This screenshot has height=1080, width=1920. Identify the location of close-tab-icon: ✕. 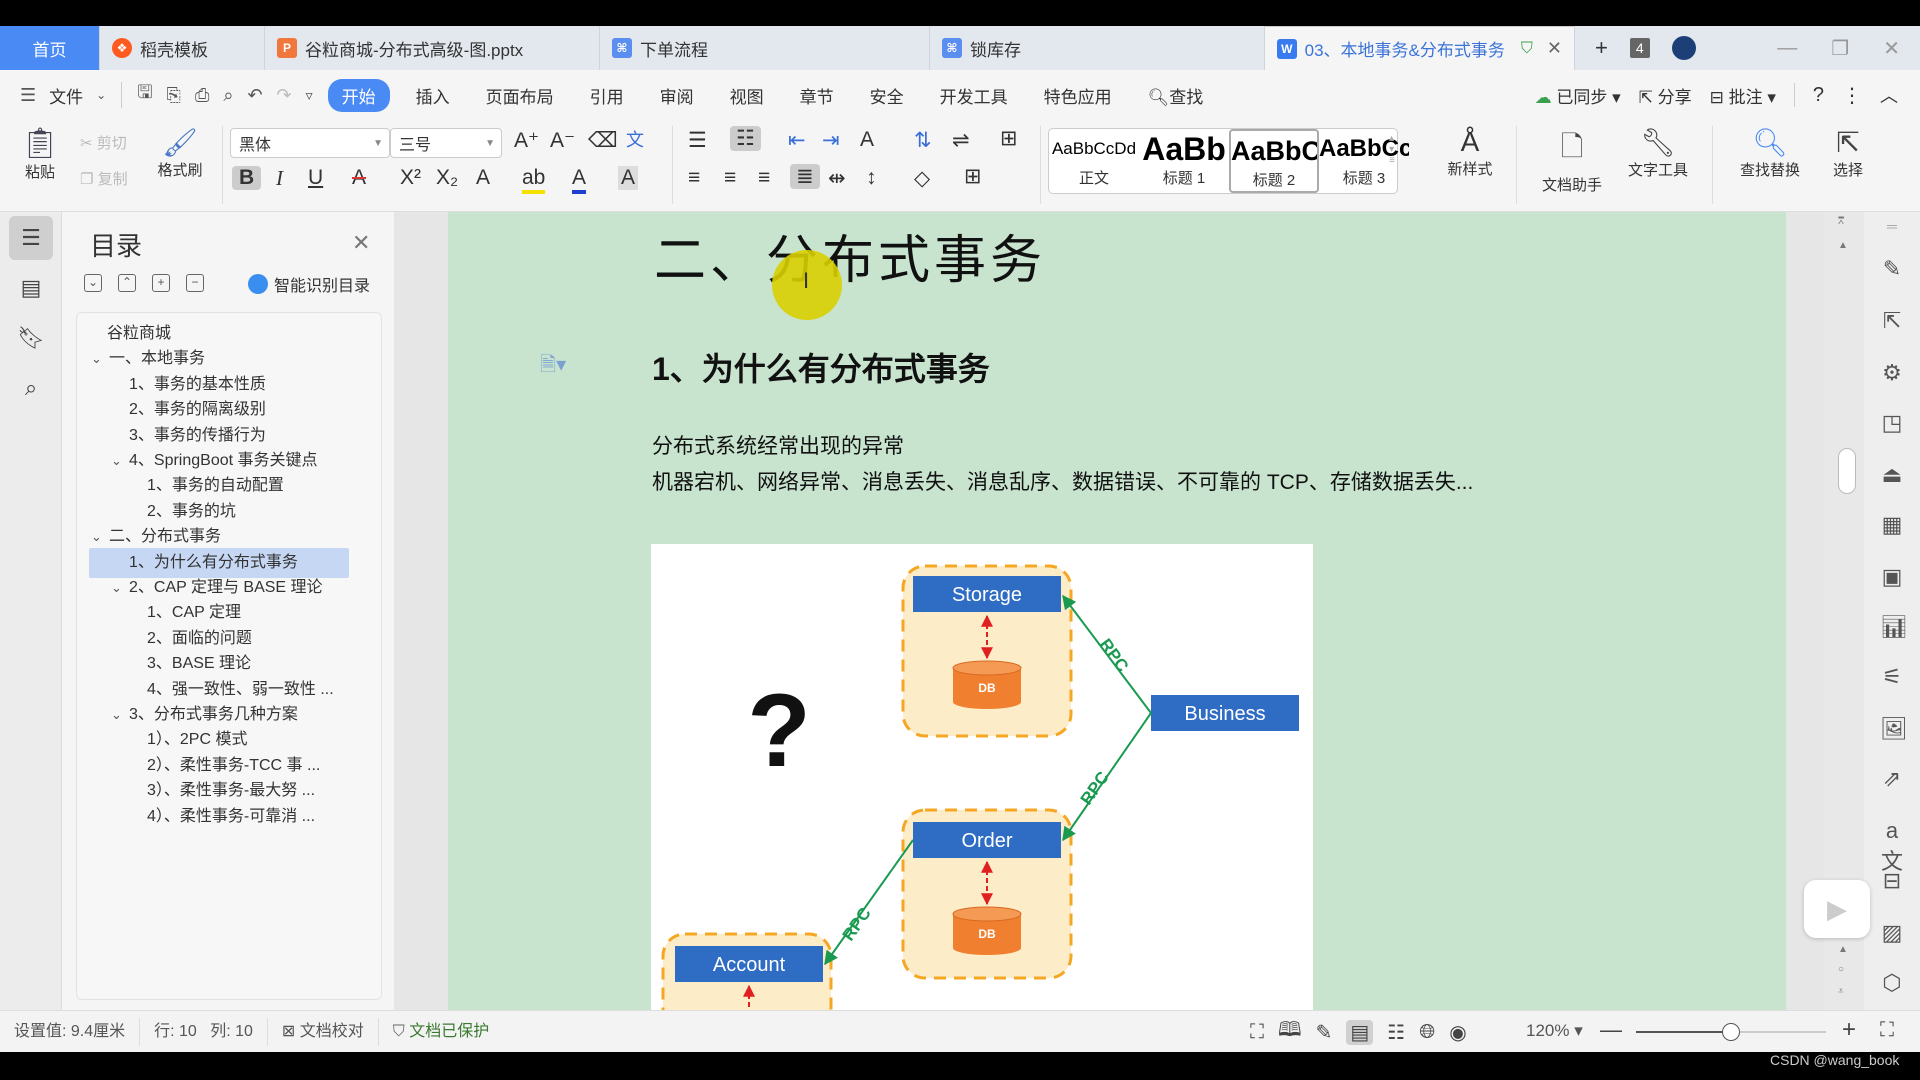
(1554, 48).